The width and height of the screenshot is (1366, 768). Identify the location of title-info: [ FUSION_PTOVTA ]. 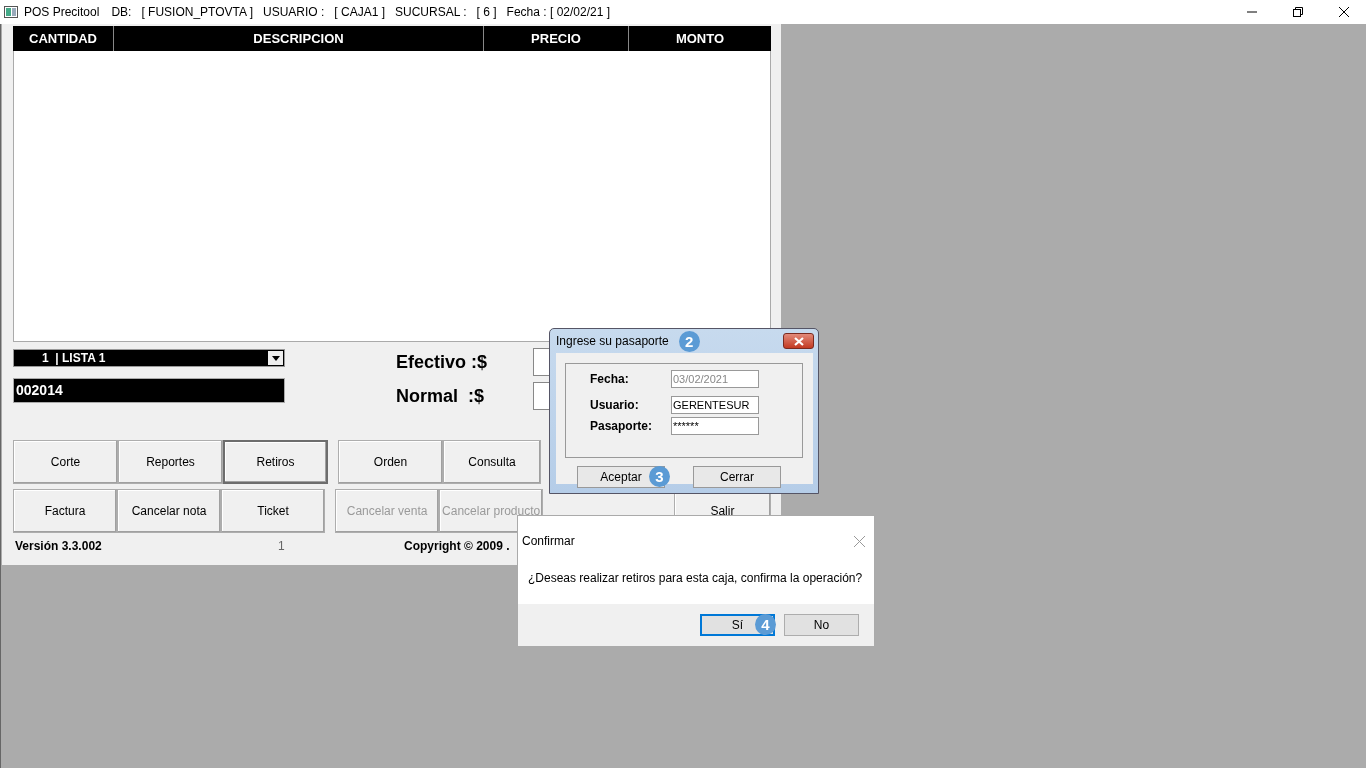
(197, 12).